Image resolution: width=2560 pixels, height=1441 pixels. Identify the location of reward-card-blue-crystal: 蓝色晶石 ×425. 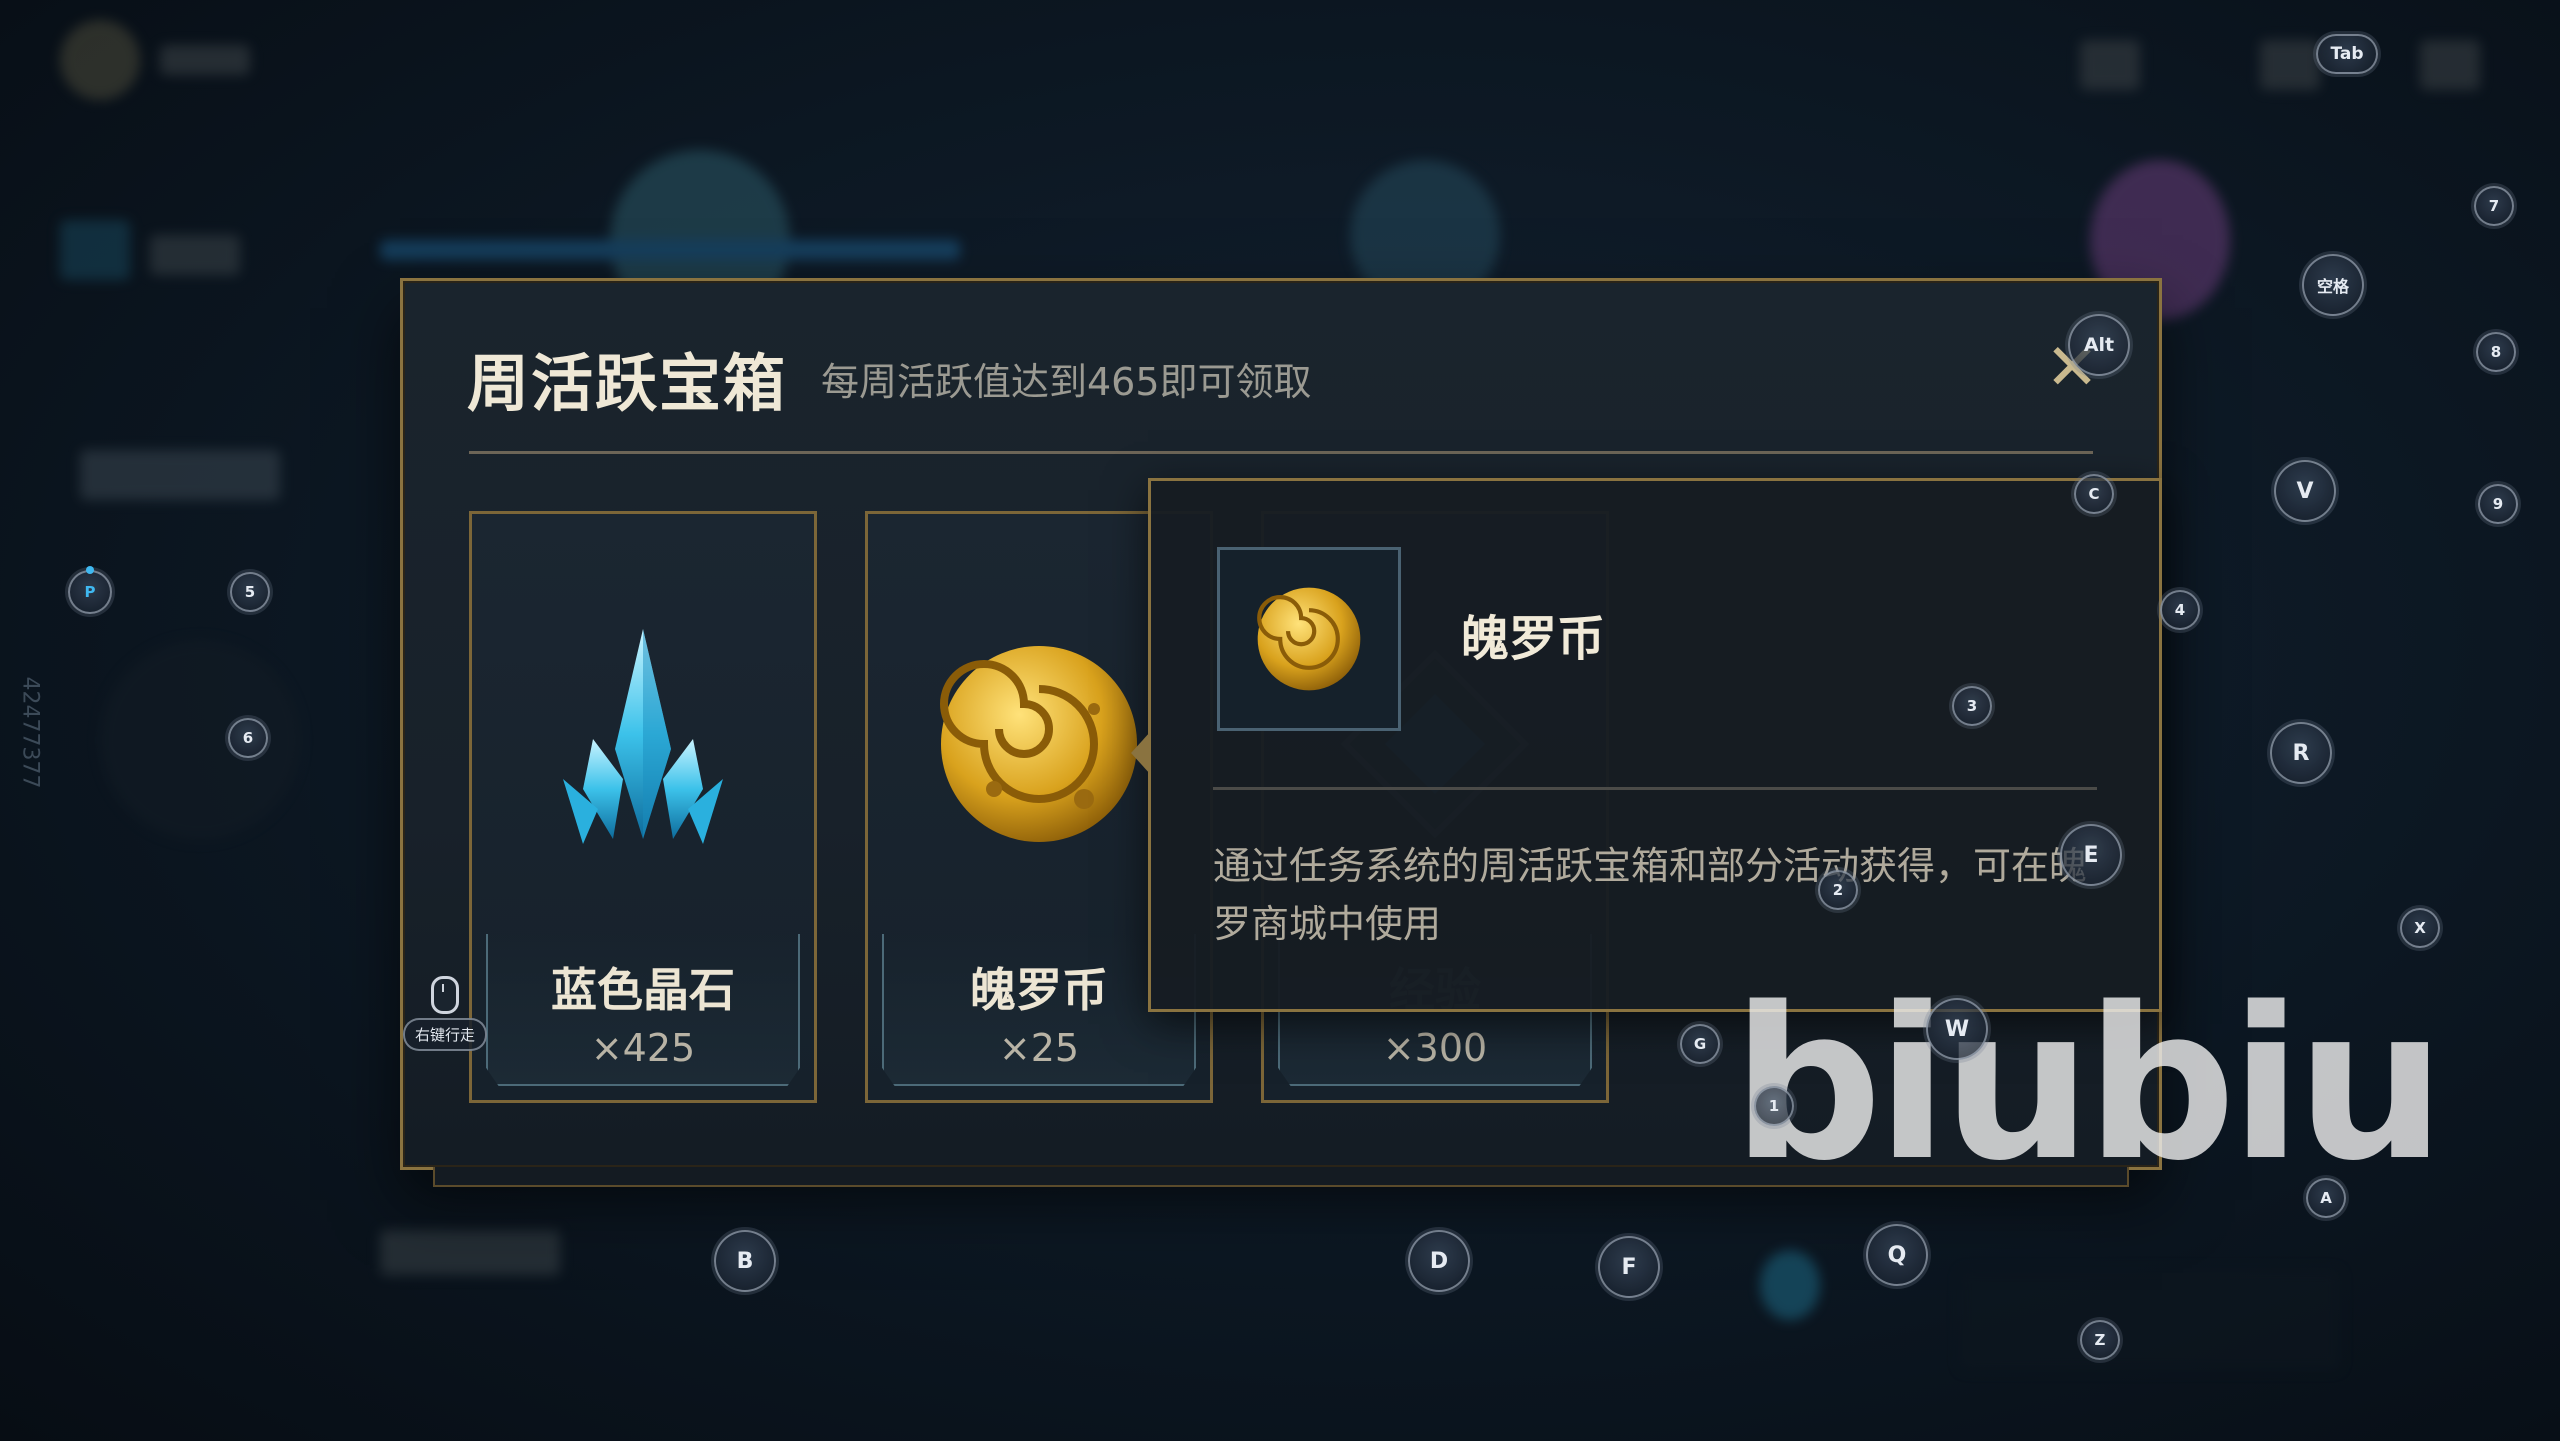
(643, 807).